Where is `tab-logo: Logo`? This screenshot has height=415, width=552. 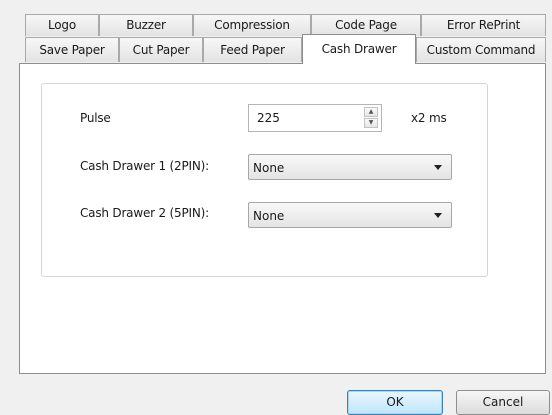
tab-logo: Logo is located at coordinates (62, 25).